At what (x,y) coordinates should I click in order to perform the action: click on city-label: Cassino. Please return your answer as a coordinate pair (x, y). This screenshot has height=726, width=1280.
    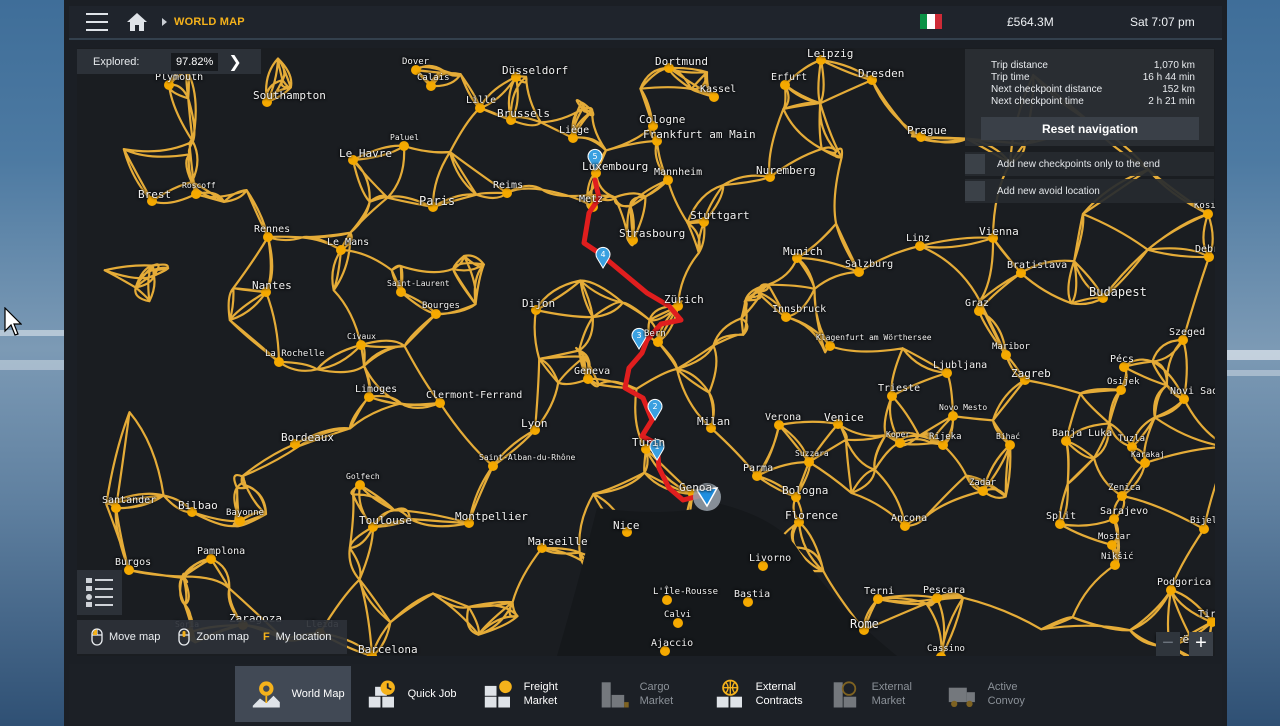
    Looking at the image, I should click on (946, 649).